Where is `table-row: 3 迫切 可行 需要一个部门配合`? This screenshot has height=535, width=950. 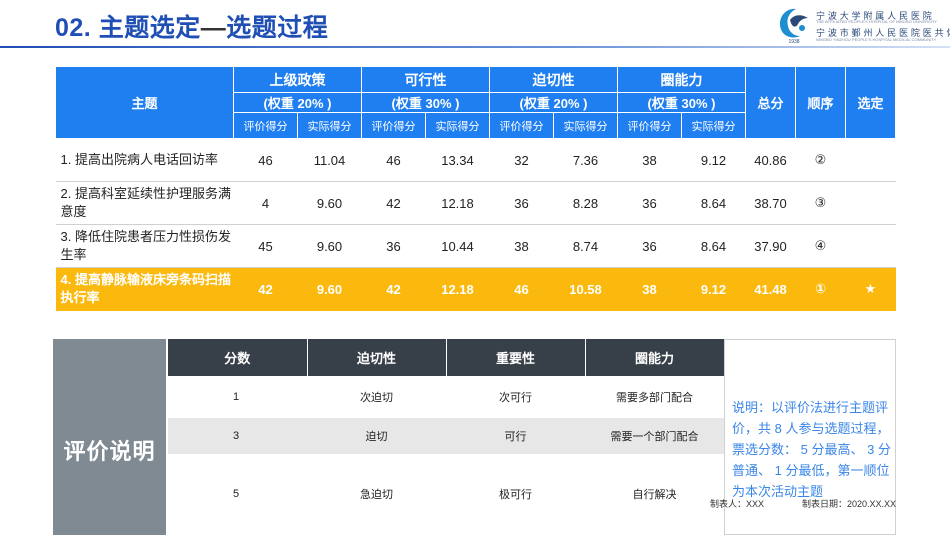 table-row: 3 迫切 可行 需要一个部门配合 is located at coordinates (446, 436).